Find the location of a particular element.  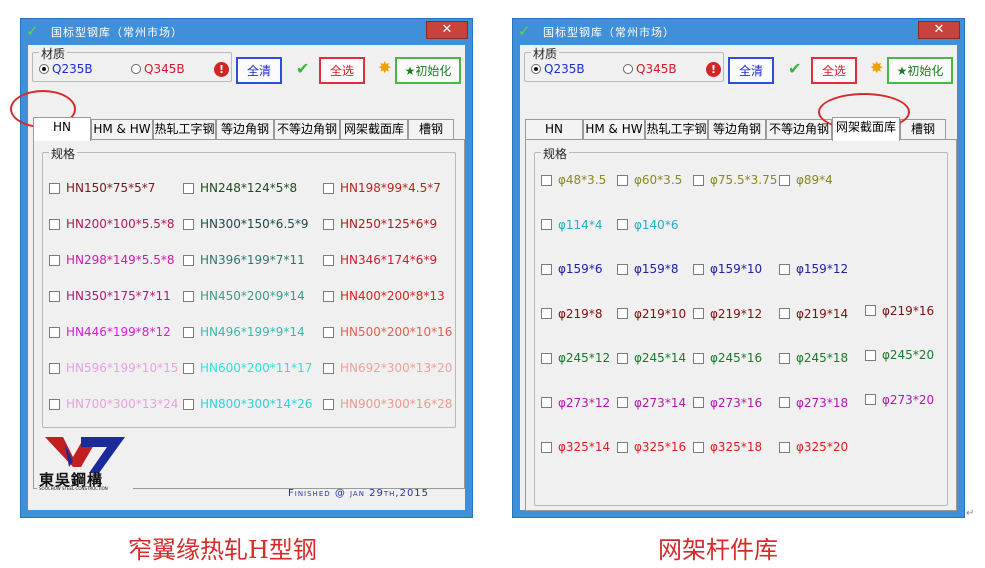

spec-checkbox: φ245*12 is located at coordinates (575, 358).